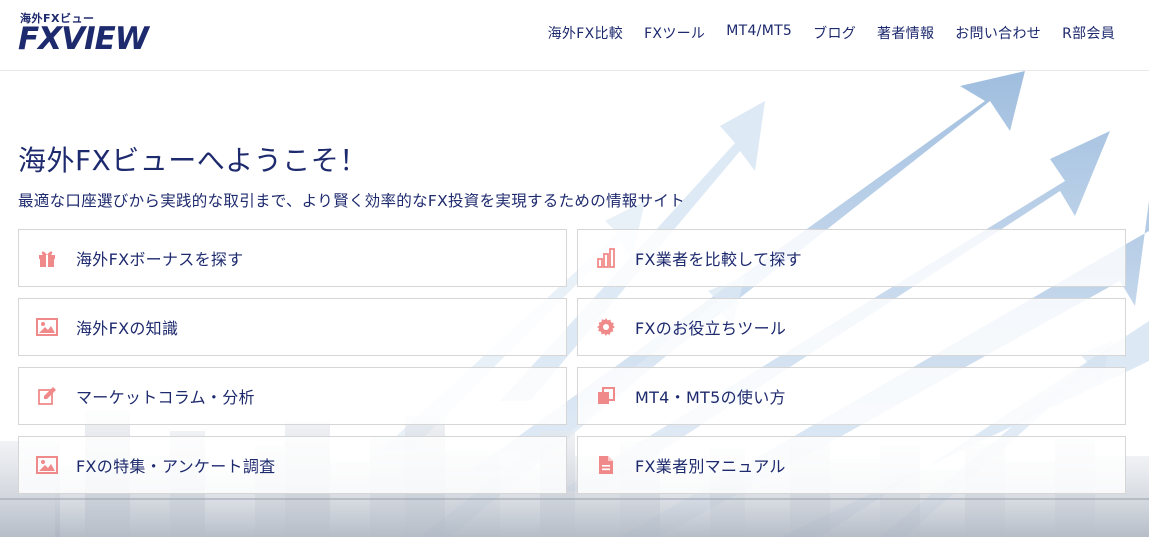 The width and height of the screenshot is (1149, 537). What do you see at coordinates (83, 39) in the screenshot?
I see `logo-wordmark: FXVIEW` at bounding box center [83, 39].